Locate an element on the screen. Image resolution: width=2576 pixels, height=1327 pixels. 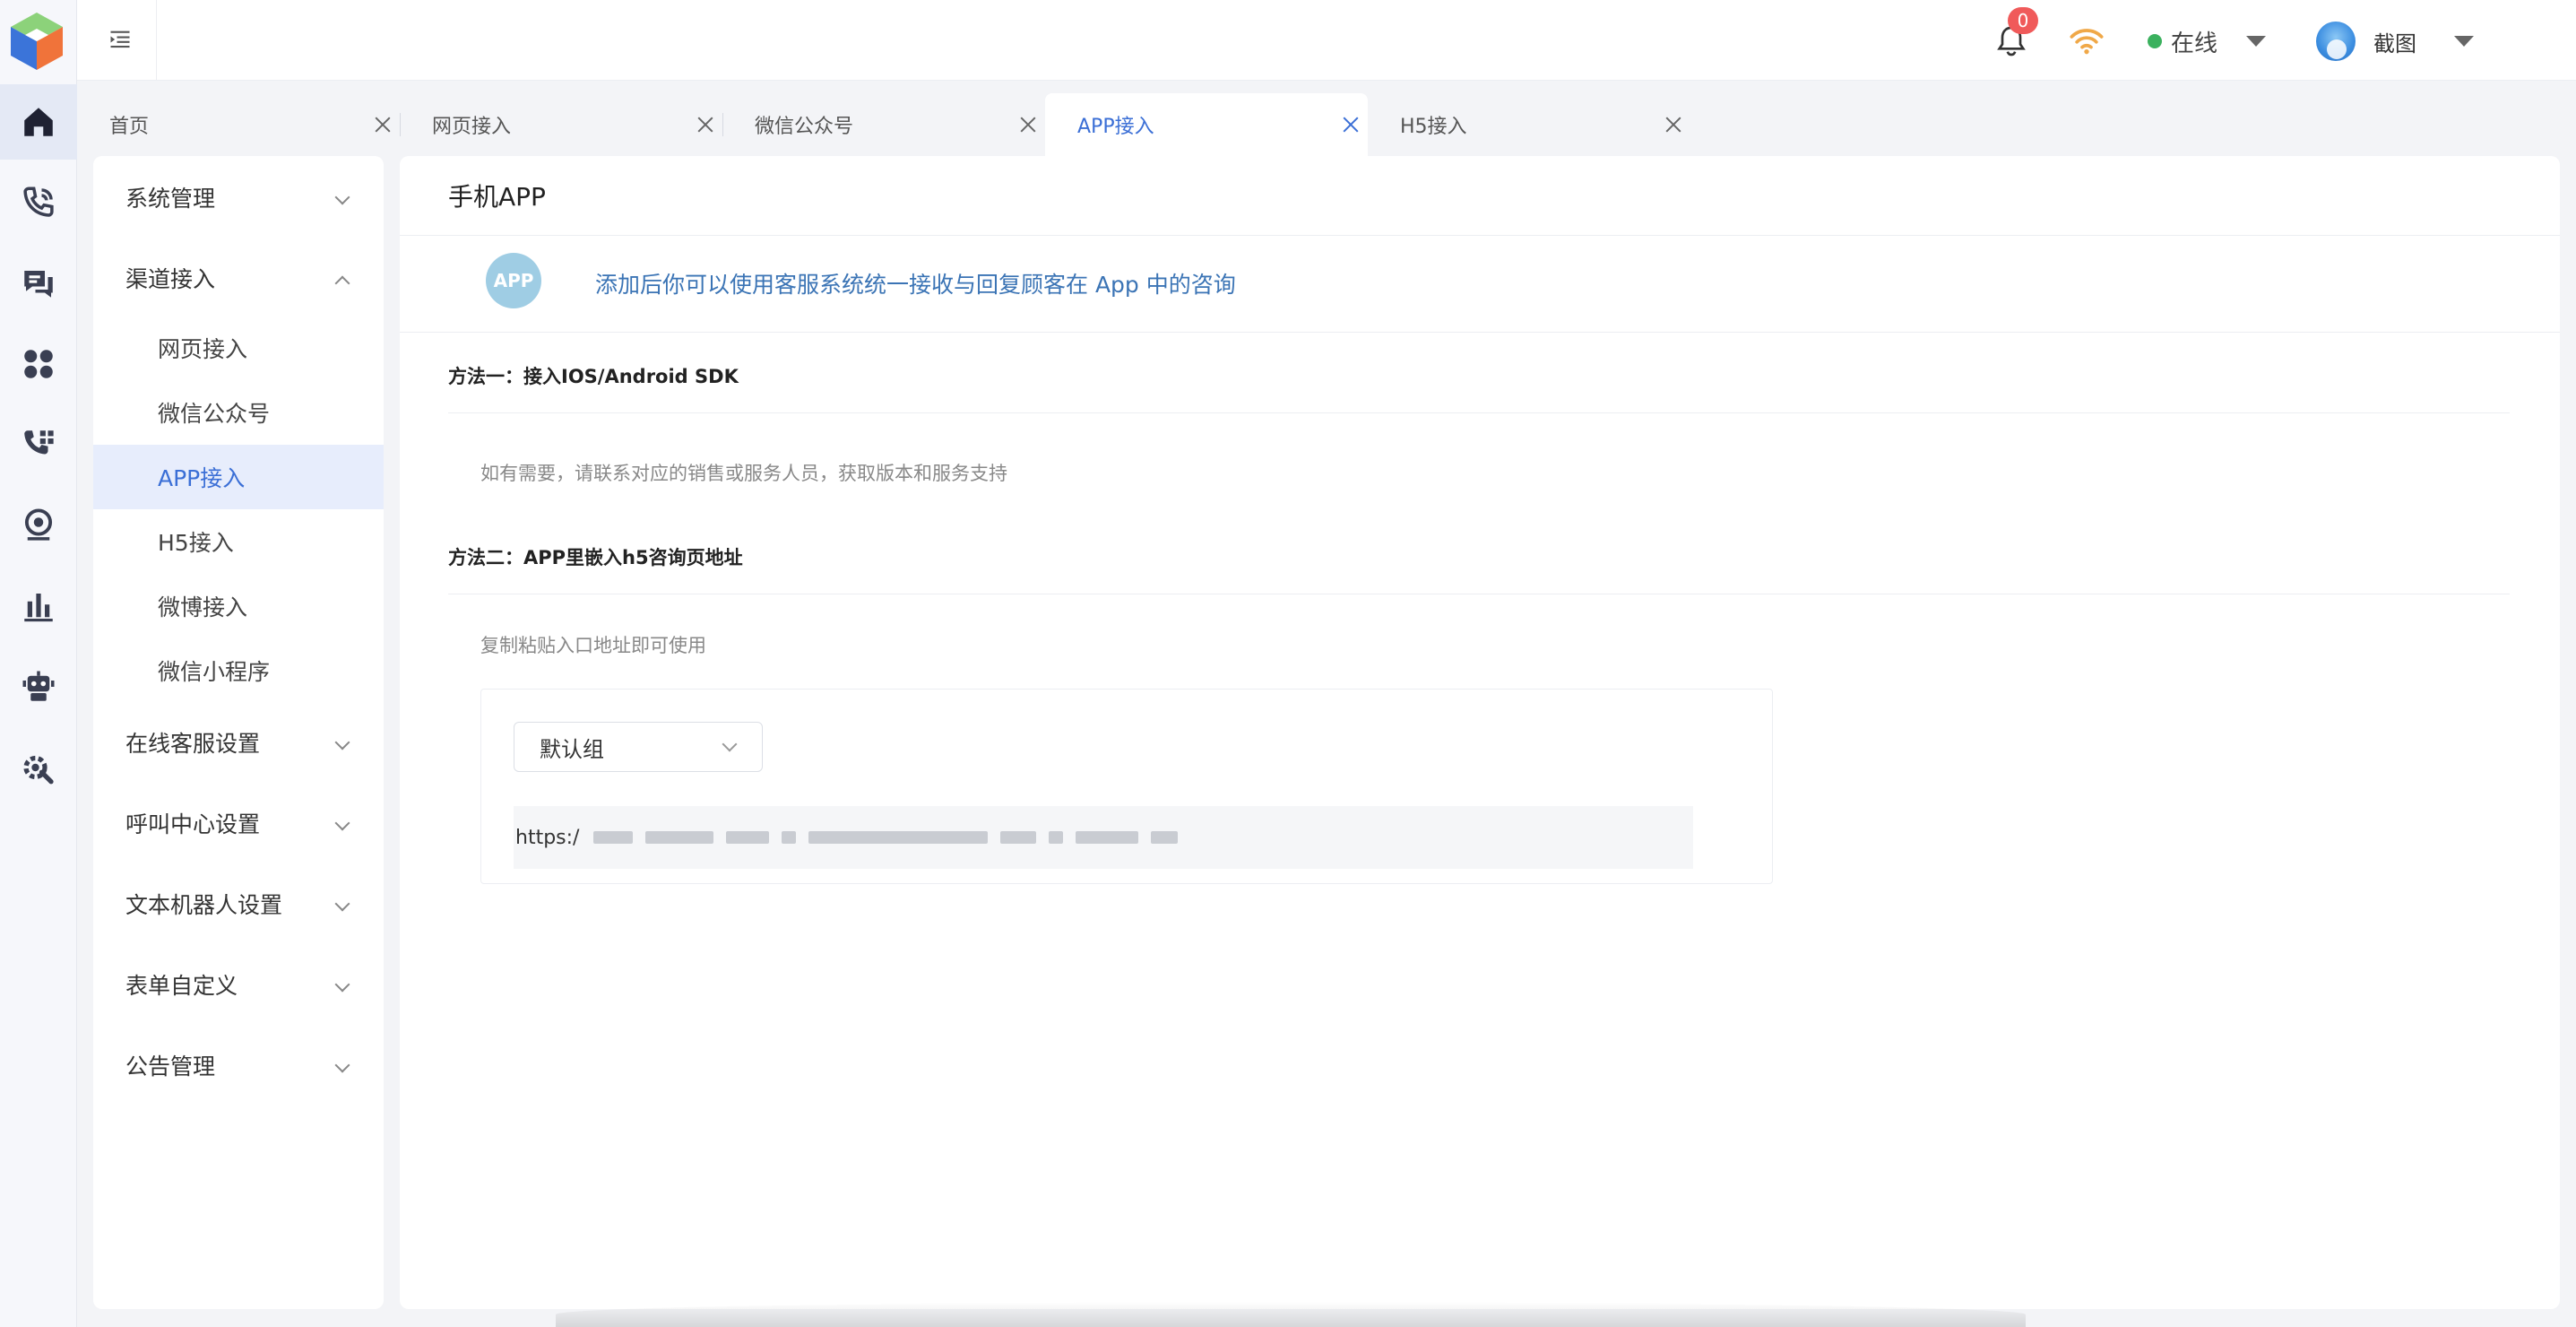
chevron-up-icon is located at coordinates (342, 283).